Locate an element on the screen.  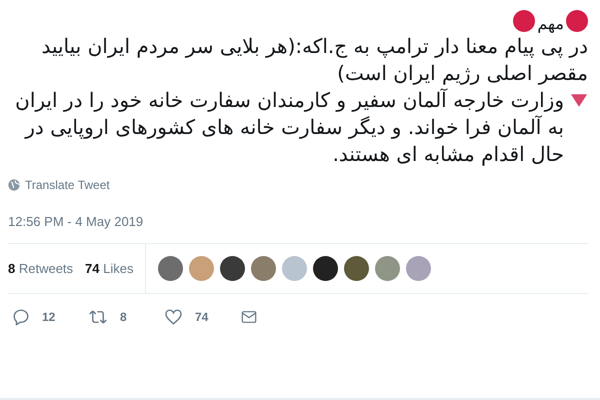
envelope-icon is located at coordinates (249, 317).